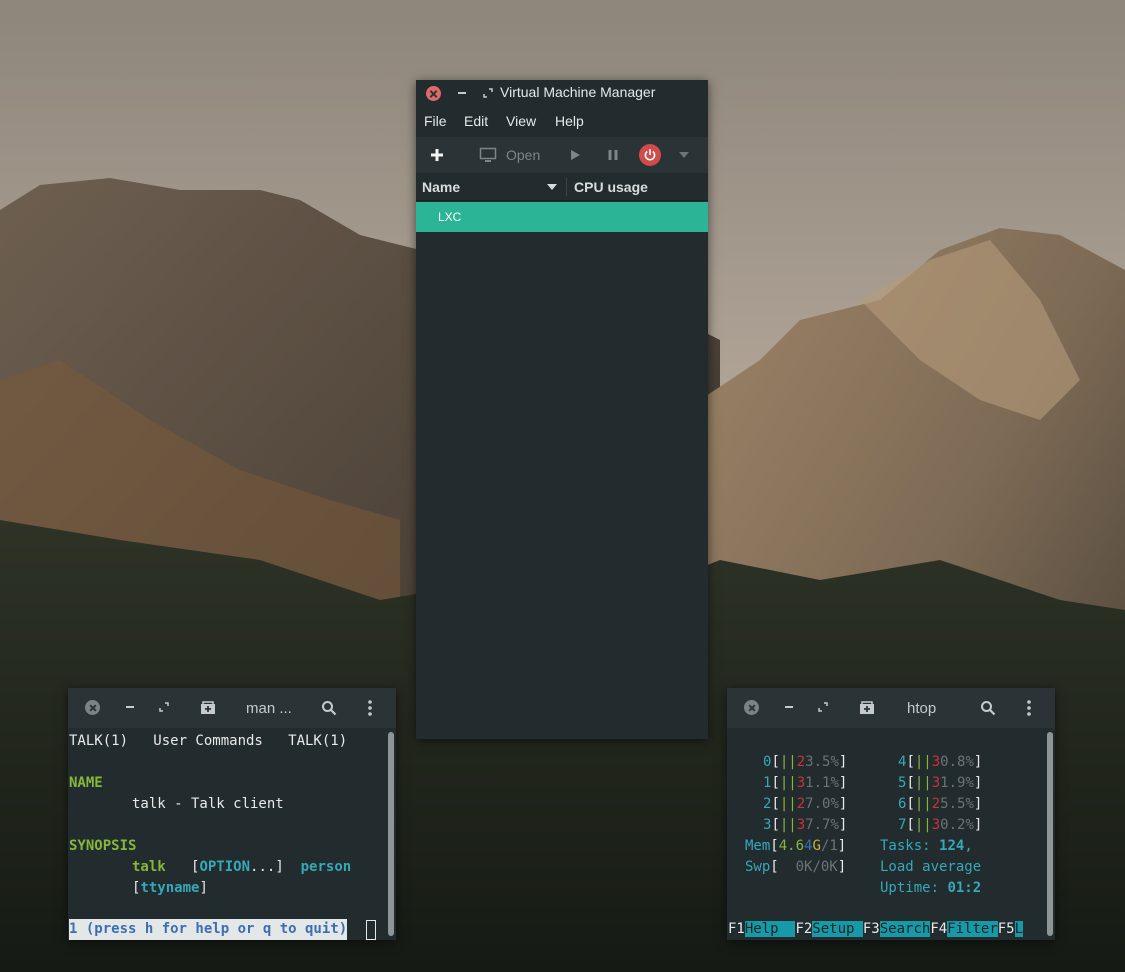 This screenshot has height=972, width=1125. Describe the element at coordinates (476, 121) in the screenshot. I see `menu-edit: Edit` at that location.